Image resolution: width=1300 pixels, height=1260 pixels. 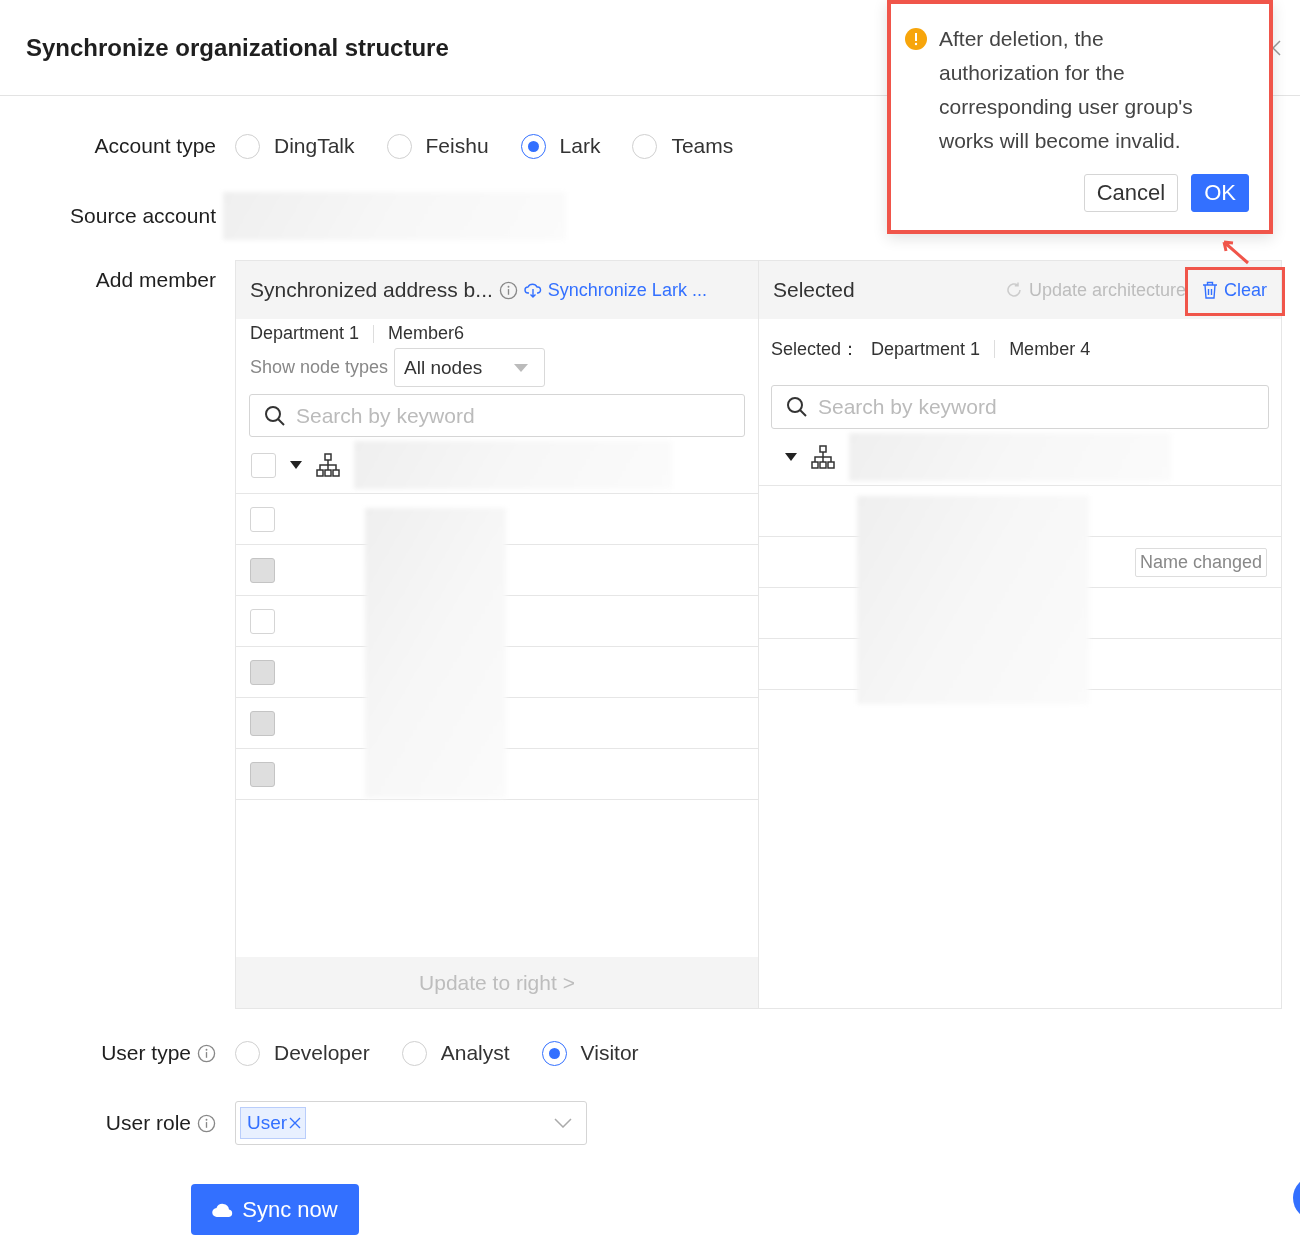 What do you see at coordinates (1220, 193) in the screenshot?
I see `ok-button: OK` at bounding box center [1220, 193].